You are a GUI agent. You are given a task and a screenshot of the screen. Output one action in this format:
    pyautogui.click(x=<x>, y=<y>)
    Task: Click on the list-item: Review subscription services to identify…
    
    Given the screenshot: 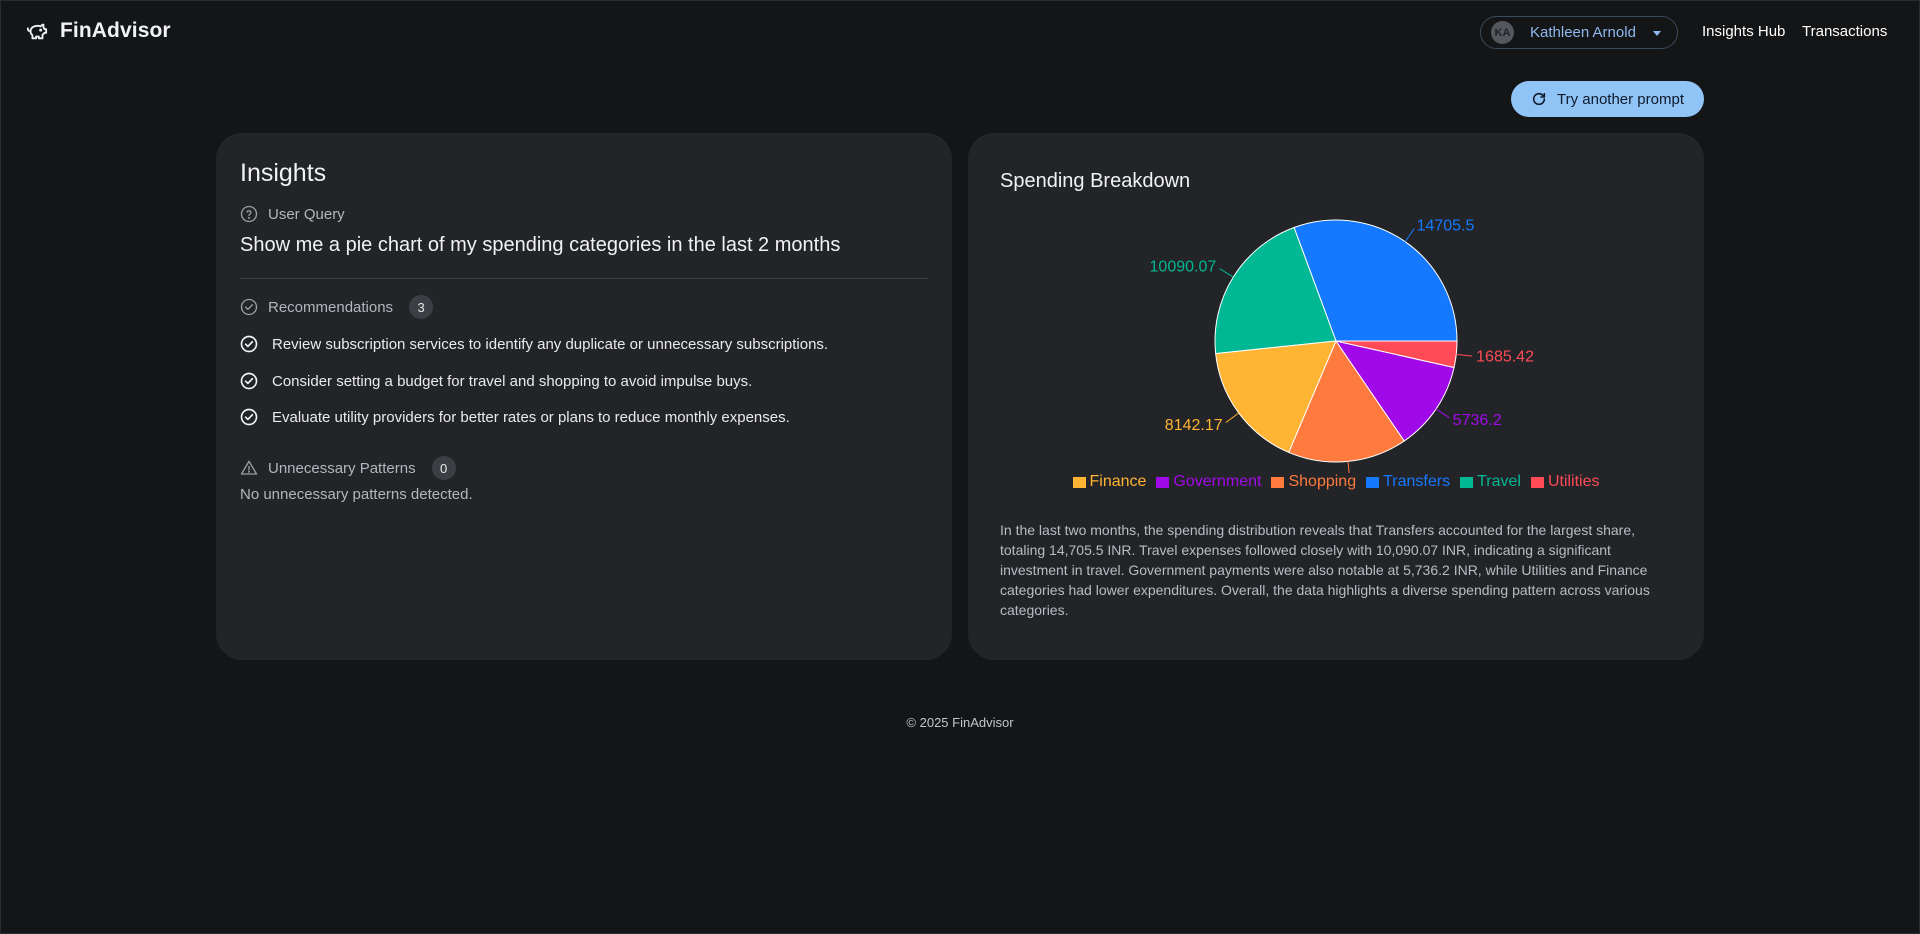 What is the action you would take?
    pyautogui.click(x=534, y=344)
    